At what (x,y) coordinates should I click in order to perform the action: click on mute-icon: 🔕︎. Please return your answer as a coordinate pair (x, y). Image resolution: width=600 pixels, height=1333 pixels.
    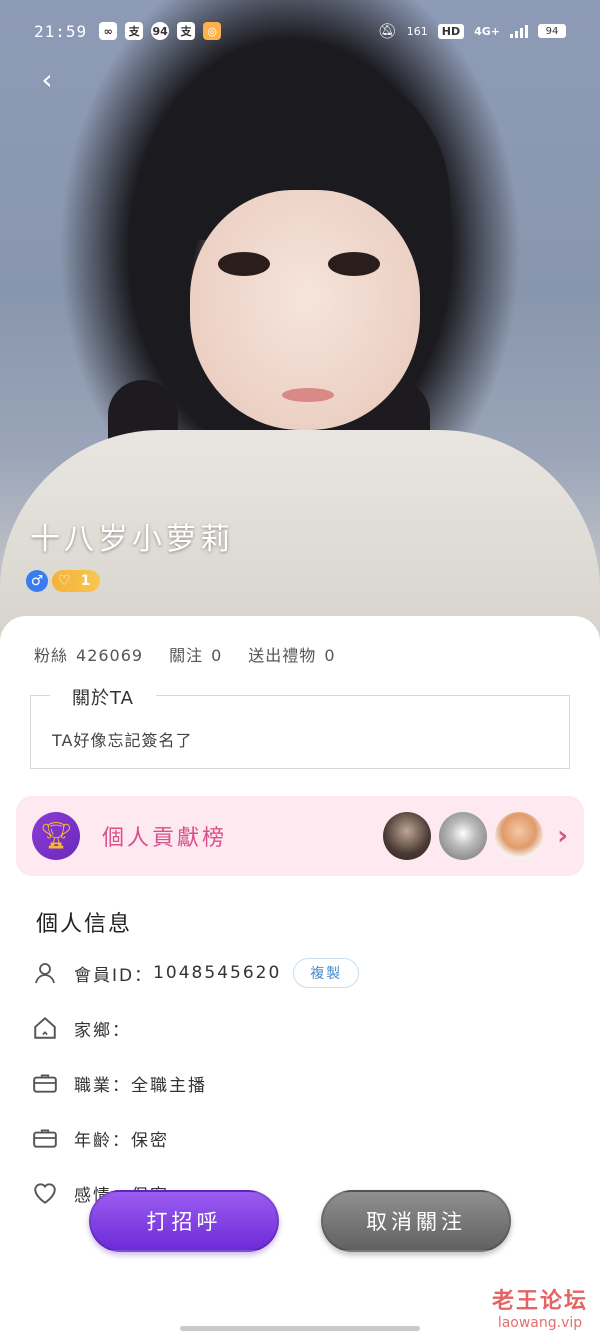
    Looking at the image, I should click on (387, 31).